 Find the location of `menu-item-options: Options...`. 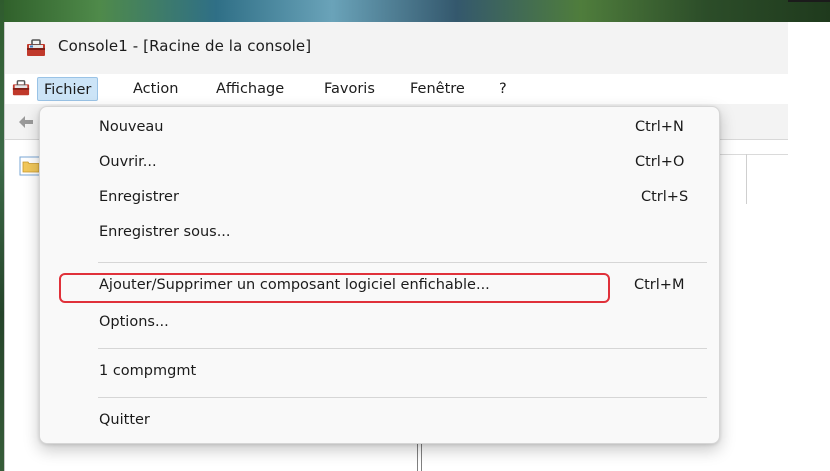

menu-item-options: Options... is located at coordinates (379, 324).